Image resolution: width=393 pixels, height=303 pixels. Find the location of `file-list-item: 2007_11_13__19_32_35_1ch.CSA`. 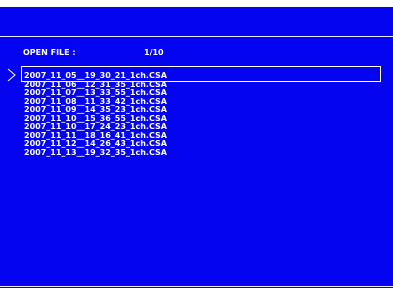

file-list-item: 2007_11_13__19_32_35_1ch.CSA is located at coordinates (196, 152).